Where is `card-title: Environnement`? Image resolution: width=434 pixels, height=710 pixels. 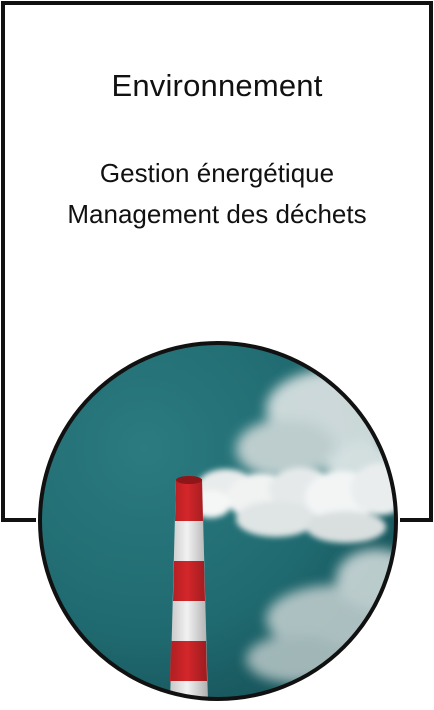 card-title: Environnement is located at coordinates (217, 85).